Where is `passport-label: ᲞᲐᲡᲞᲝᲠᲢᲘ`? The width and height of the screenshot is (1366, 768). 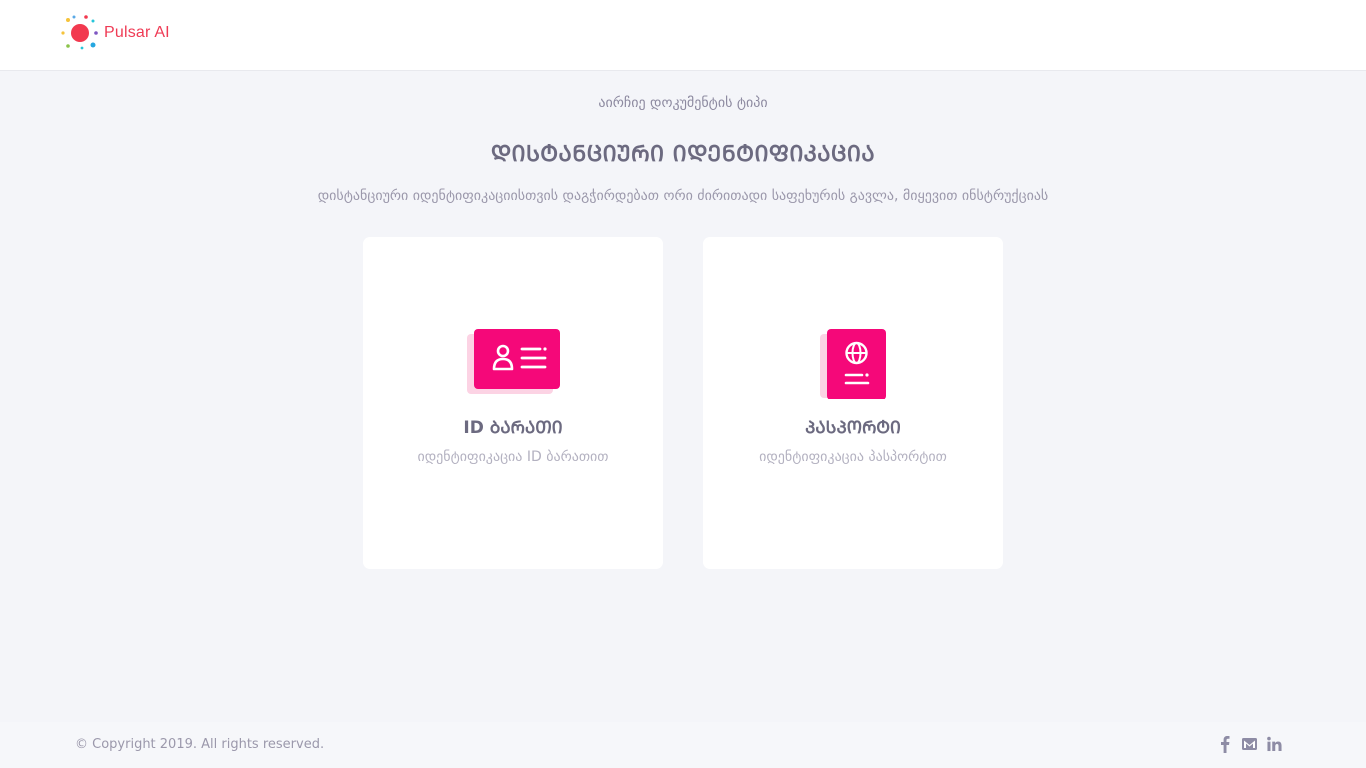 passport-label: ᲞᲐᲡᲞᲝᲠᲢᲘ is located at coordinates (853, 428).